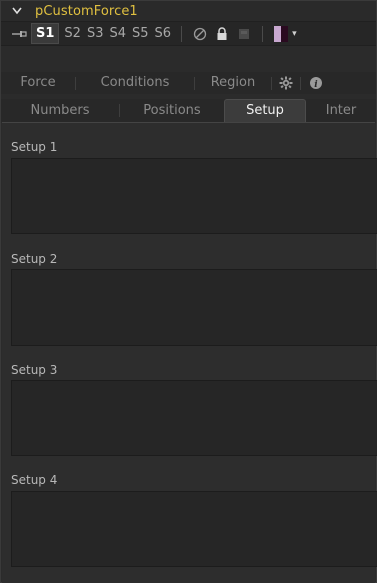 This screenshot has width=377, height=583. What do you see at coordinates (286, 83) in the screenshot?
I see `gear-icon` at bounding box center [286, 83].